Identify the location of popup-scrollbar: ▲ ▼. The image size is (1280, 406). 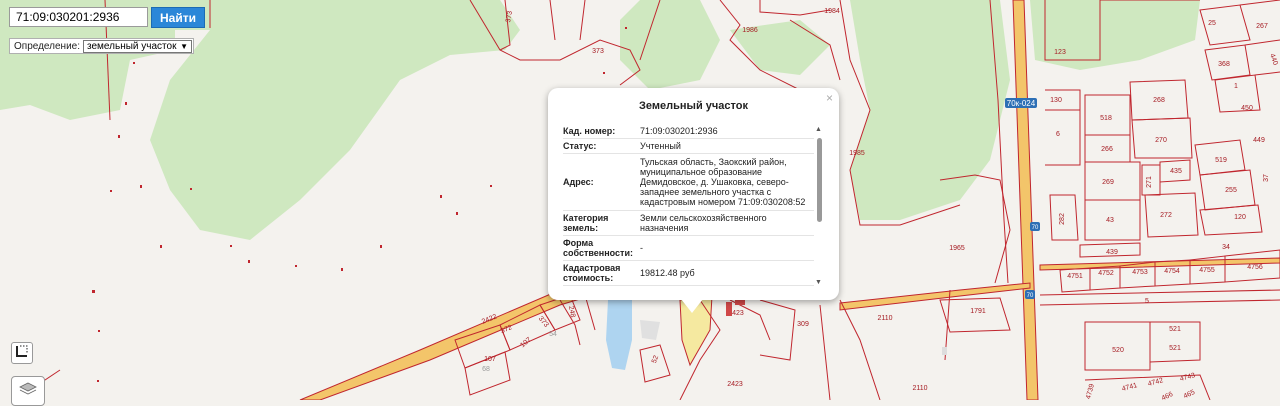
(819, 206).